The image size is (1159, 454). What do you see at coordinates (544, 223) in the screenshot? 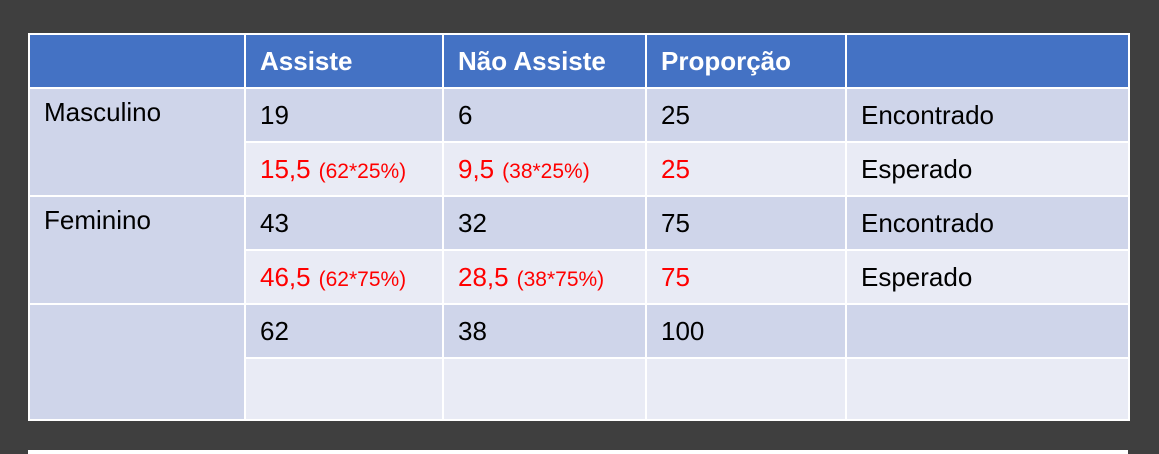
I see `cell-fem-nao-assiste-found: 32` at bounding box center [544, 223].